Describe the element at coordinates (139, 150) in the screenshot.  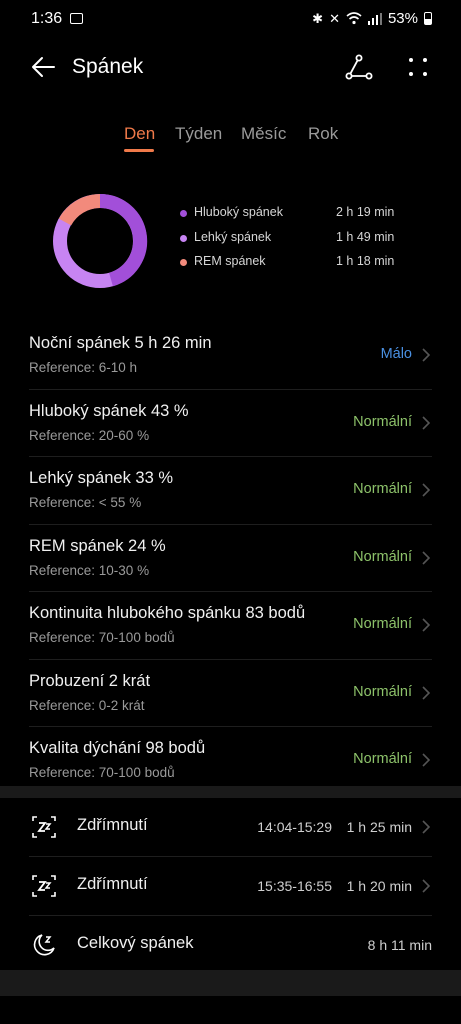
I see `active-tab-indicator` at that location.